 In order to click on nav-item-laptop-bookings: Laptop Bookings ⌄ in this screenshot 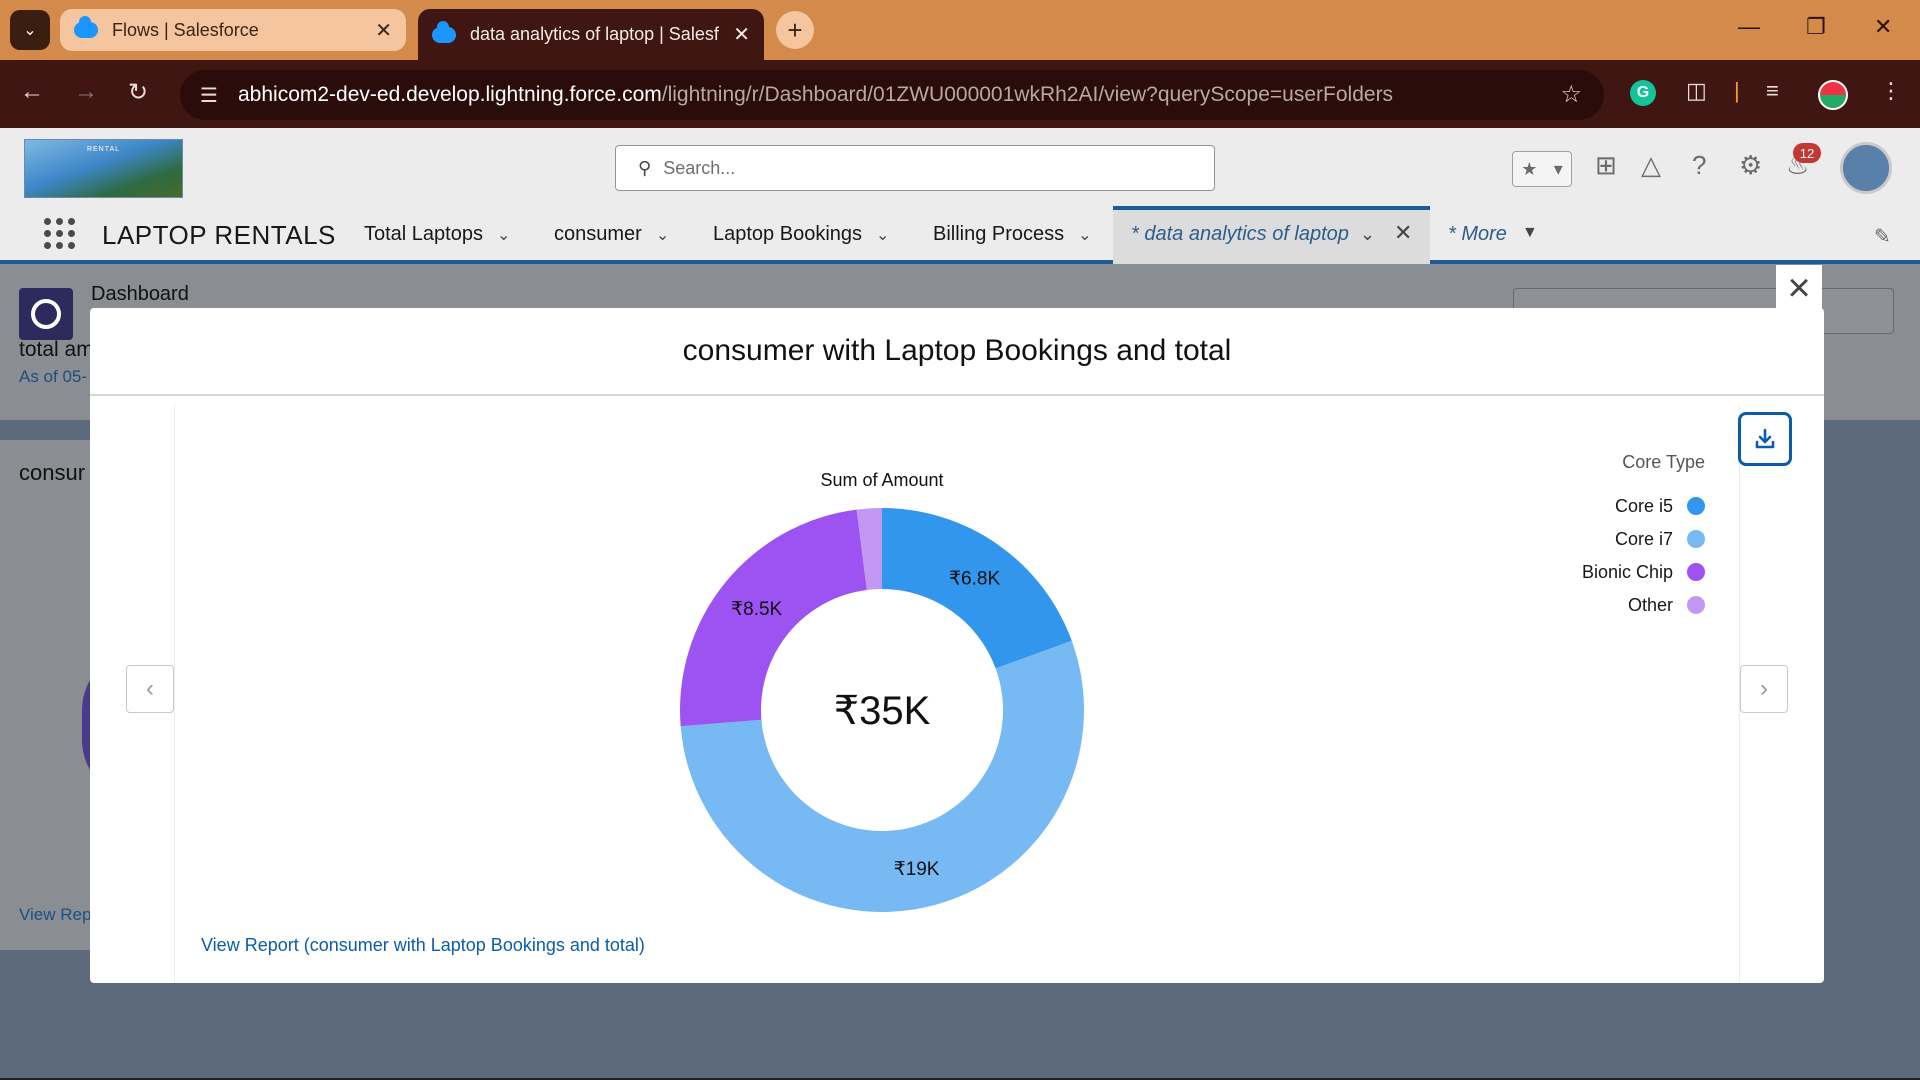, I will do `click(801, 234)`.